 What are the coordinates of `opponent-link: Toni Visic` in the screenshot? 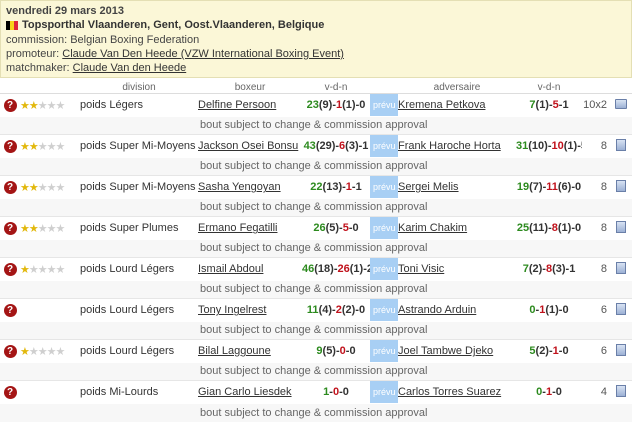 It's located at (421, 269).